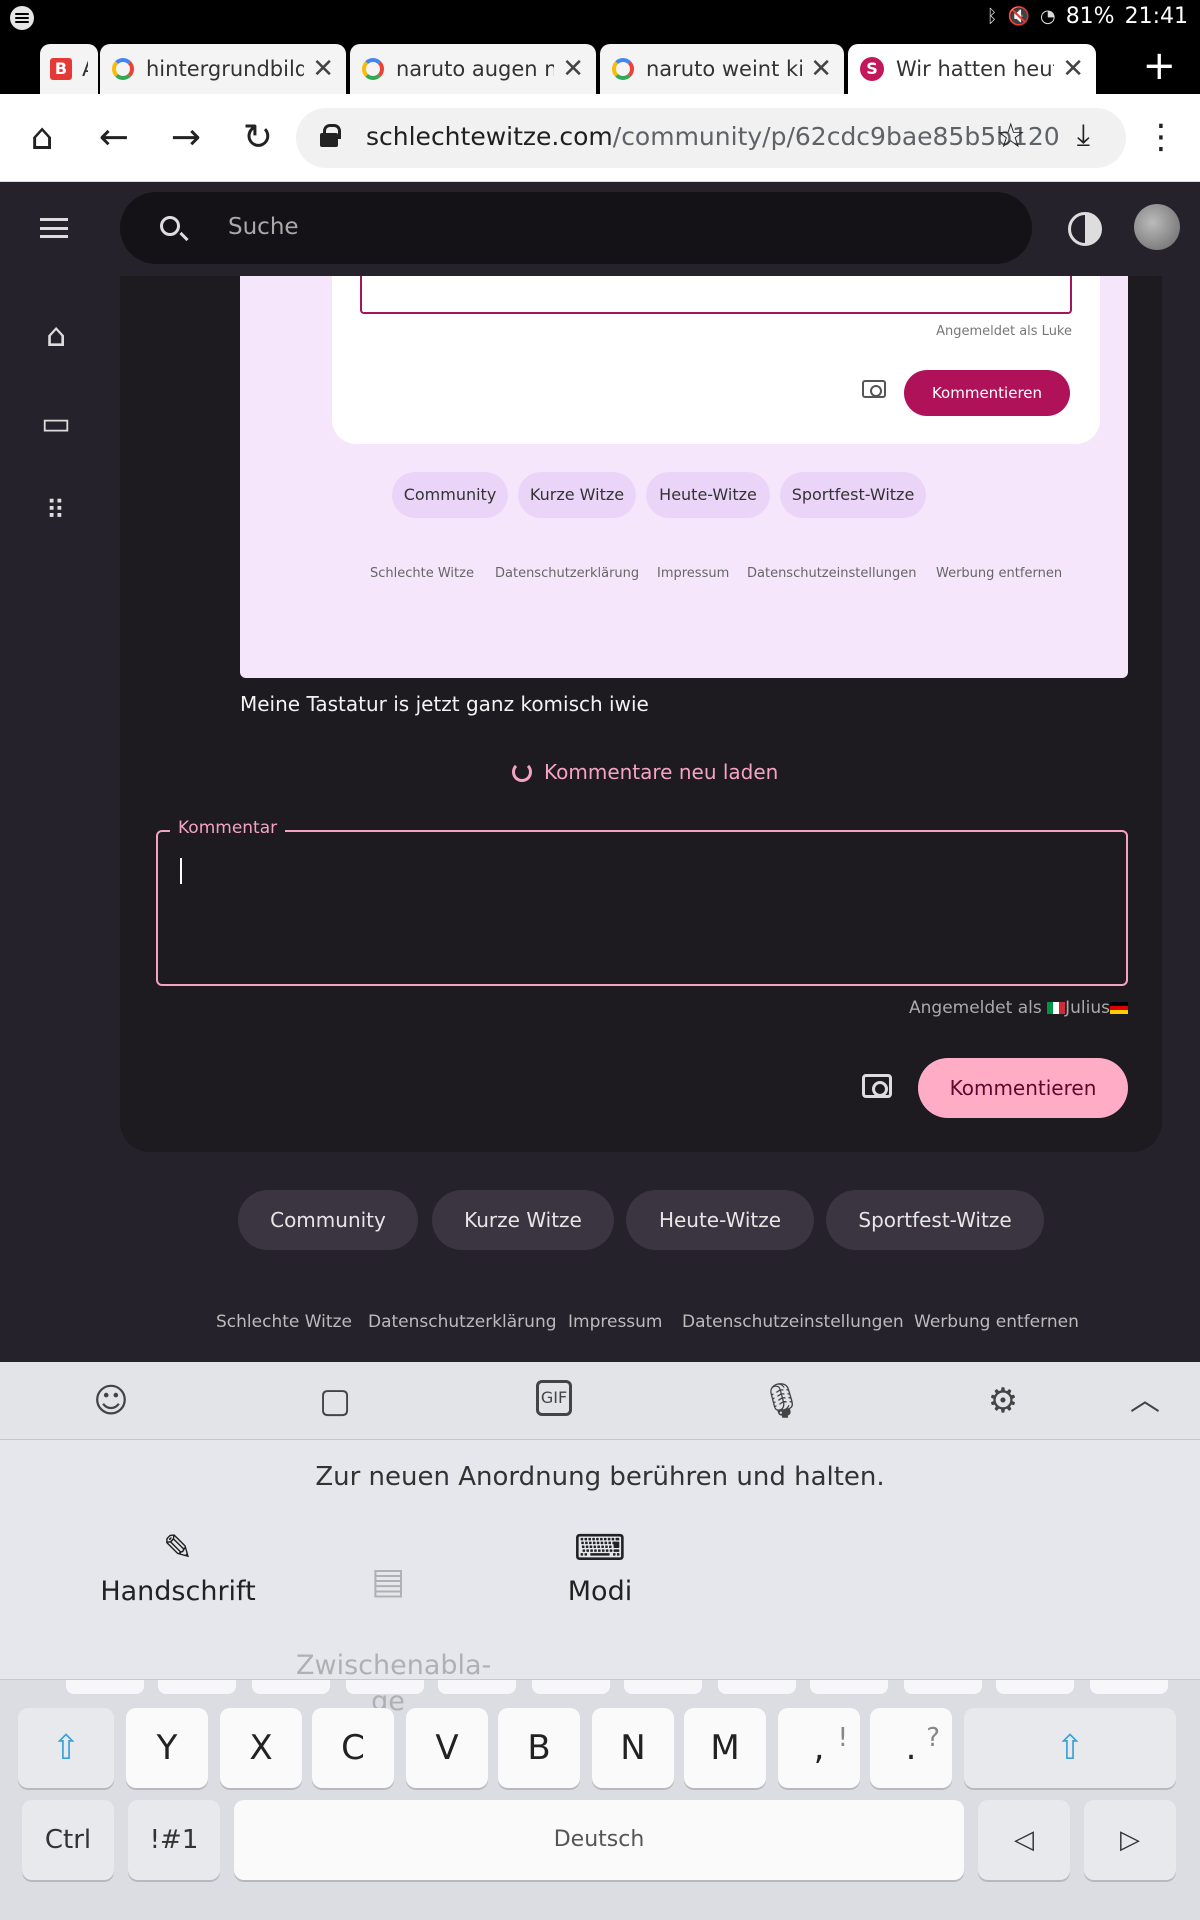 This screenshot has height=1920, width=1200. What do you see at coordinates (258, 138) in the screenshot?
I see `reload-icon: ↻` at bounding box center [258, 138].